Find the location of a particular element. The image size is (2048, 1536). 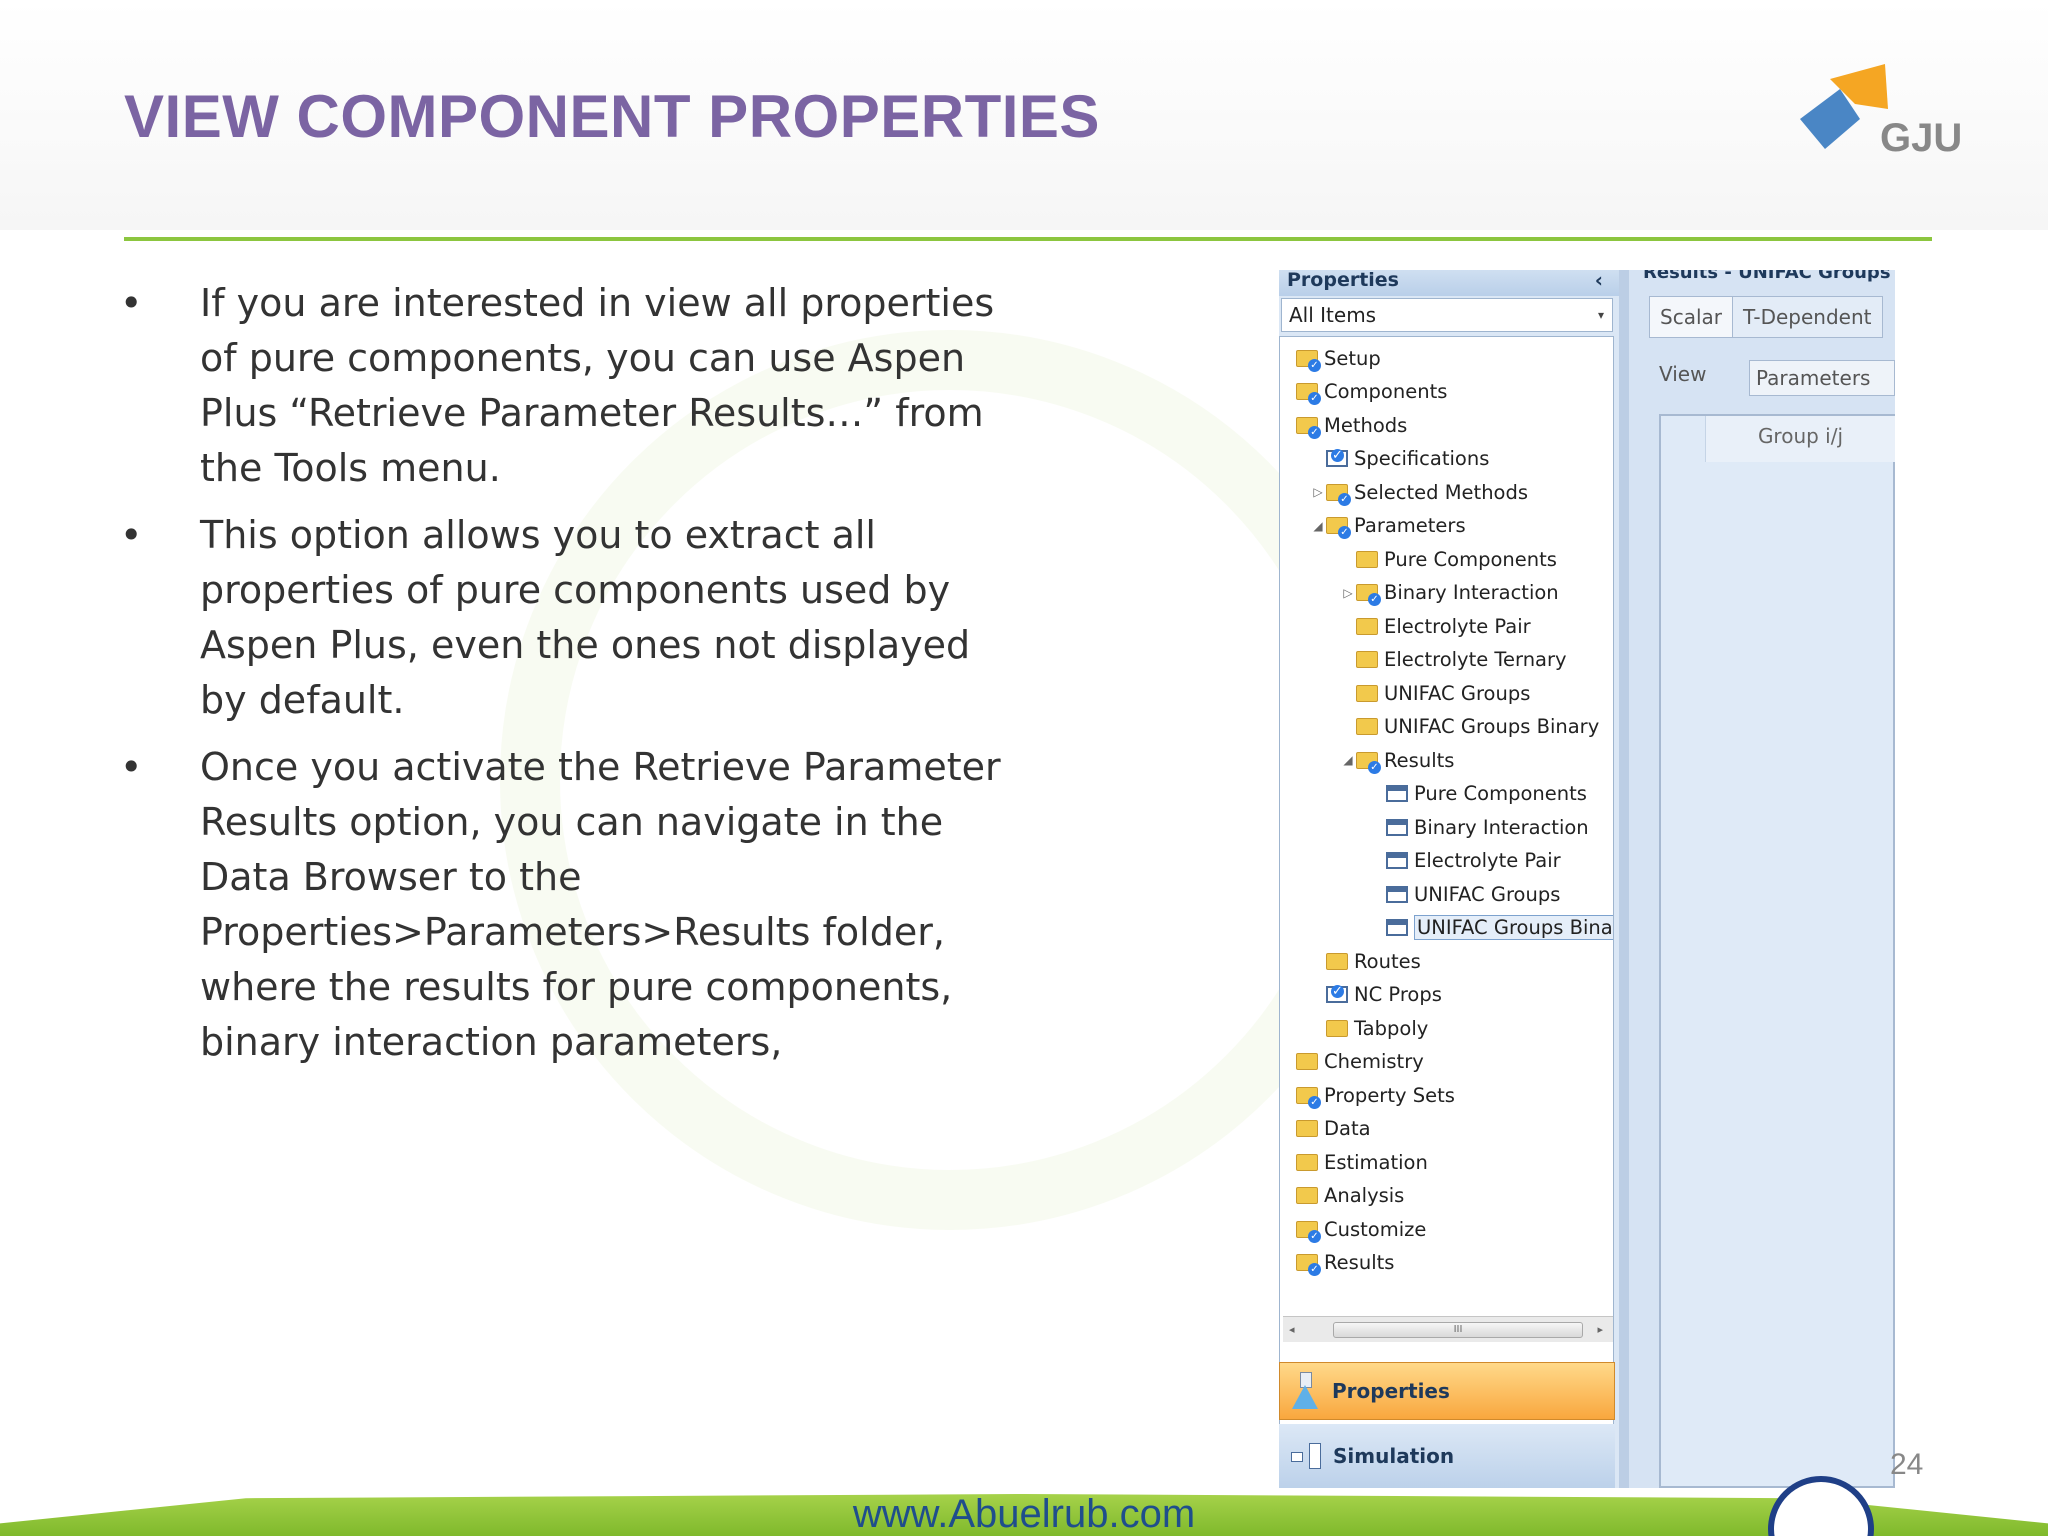

grid-column-header: Group i/j is located at coordinates (1800, 439).